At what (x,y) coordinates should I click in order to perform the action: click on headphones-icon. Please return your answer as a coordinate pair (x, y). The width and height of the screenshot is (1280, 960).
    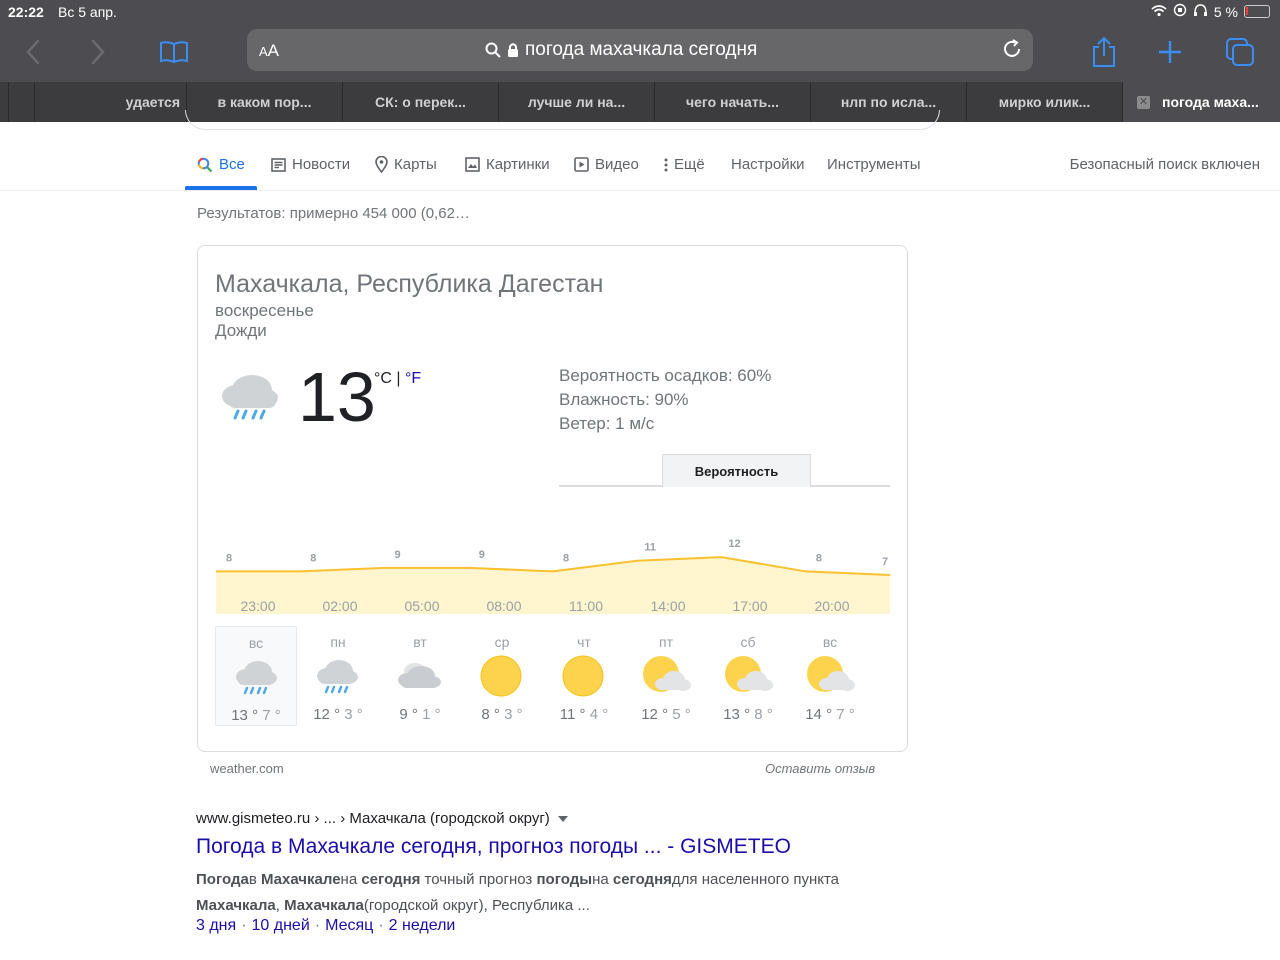
    Looking at the image, I should click on (1200, 11).